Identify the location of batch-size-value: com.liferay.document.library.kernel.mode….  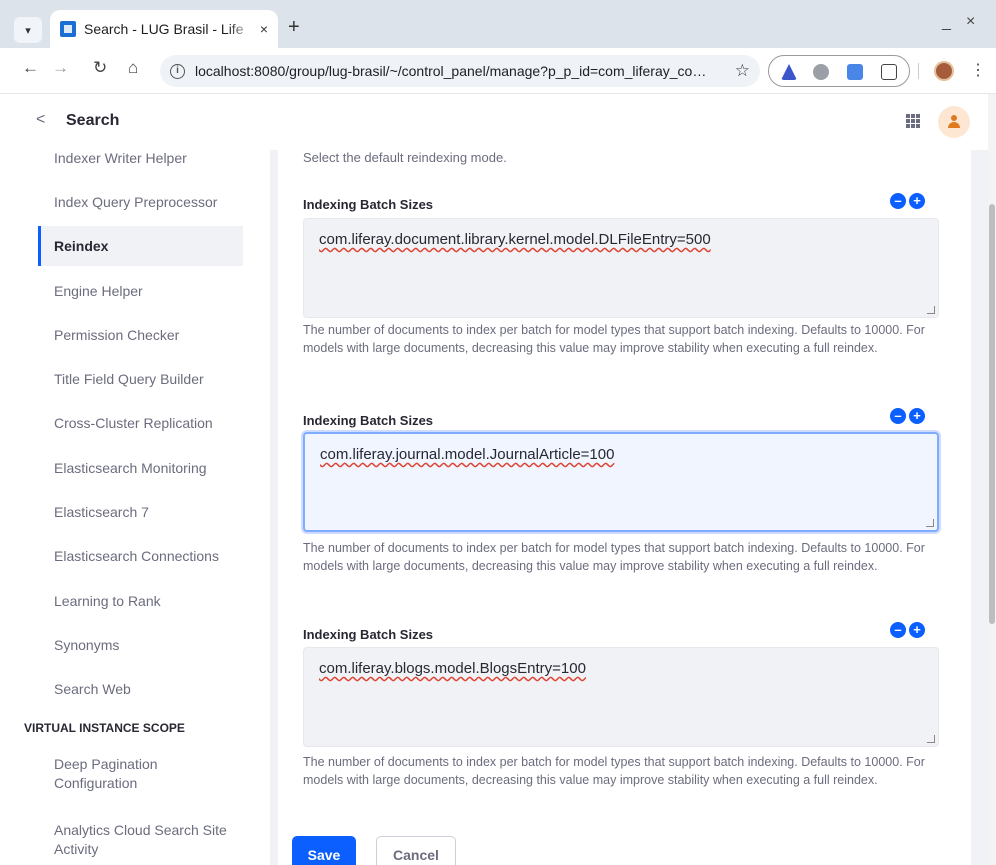
(515, 239).